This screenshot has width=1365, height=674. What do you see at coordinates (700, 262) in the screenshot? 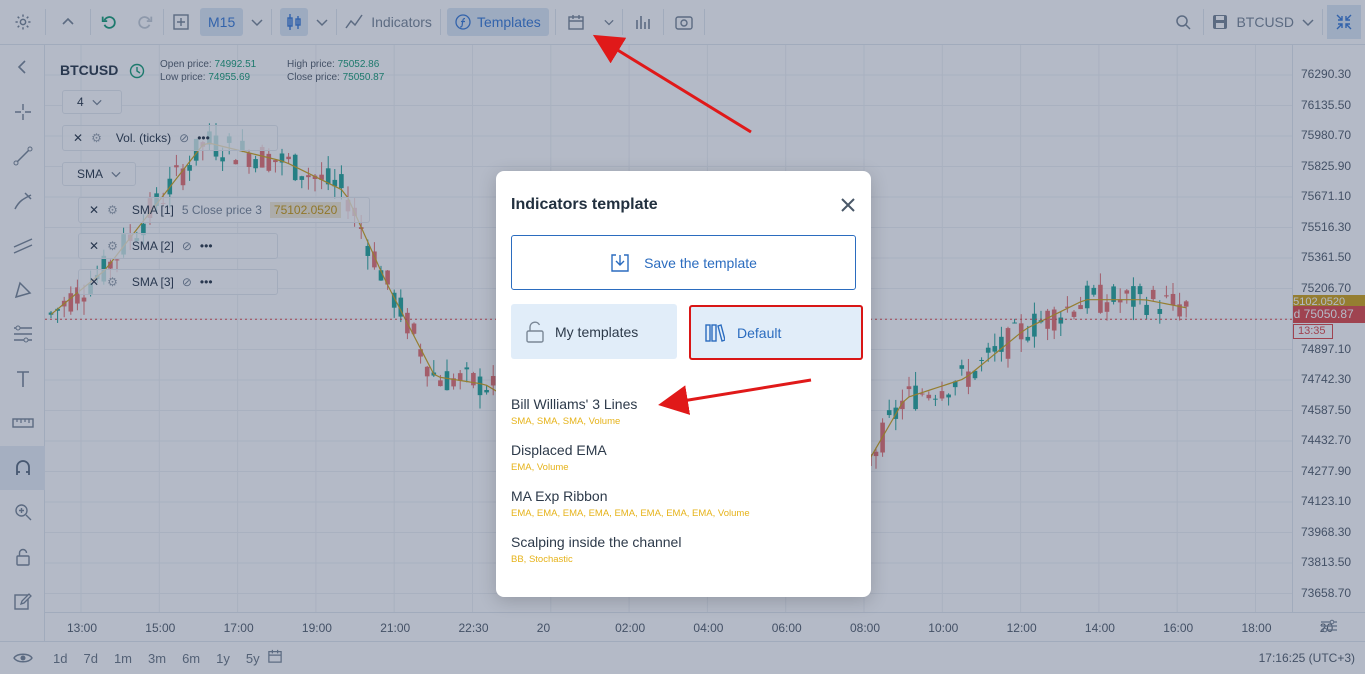
I see `save-template-label: Save the template` at bounding box center [700, 262].